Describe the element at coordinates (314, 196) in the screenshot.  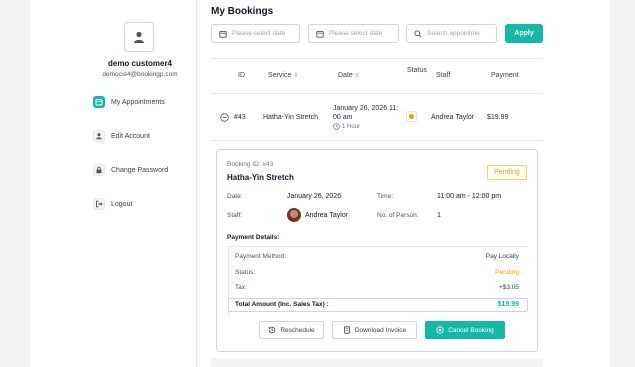
I see `date-value: January 26, 2026` at that location.